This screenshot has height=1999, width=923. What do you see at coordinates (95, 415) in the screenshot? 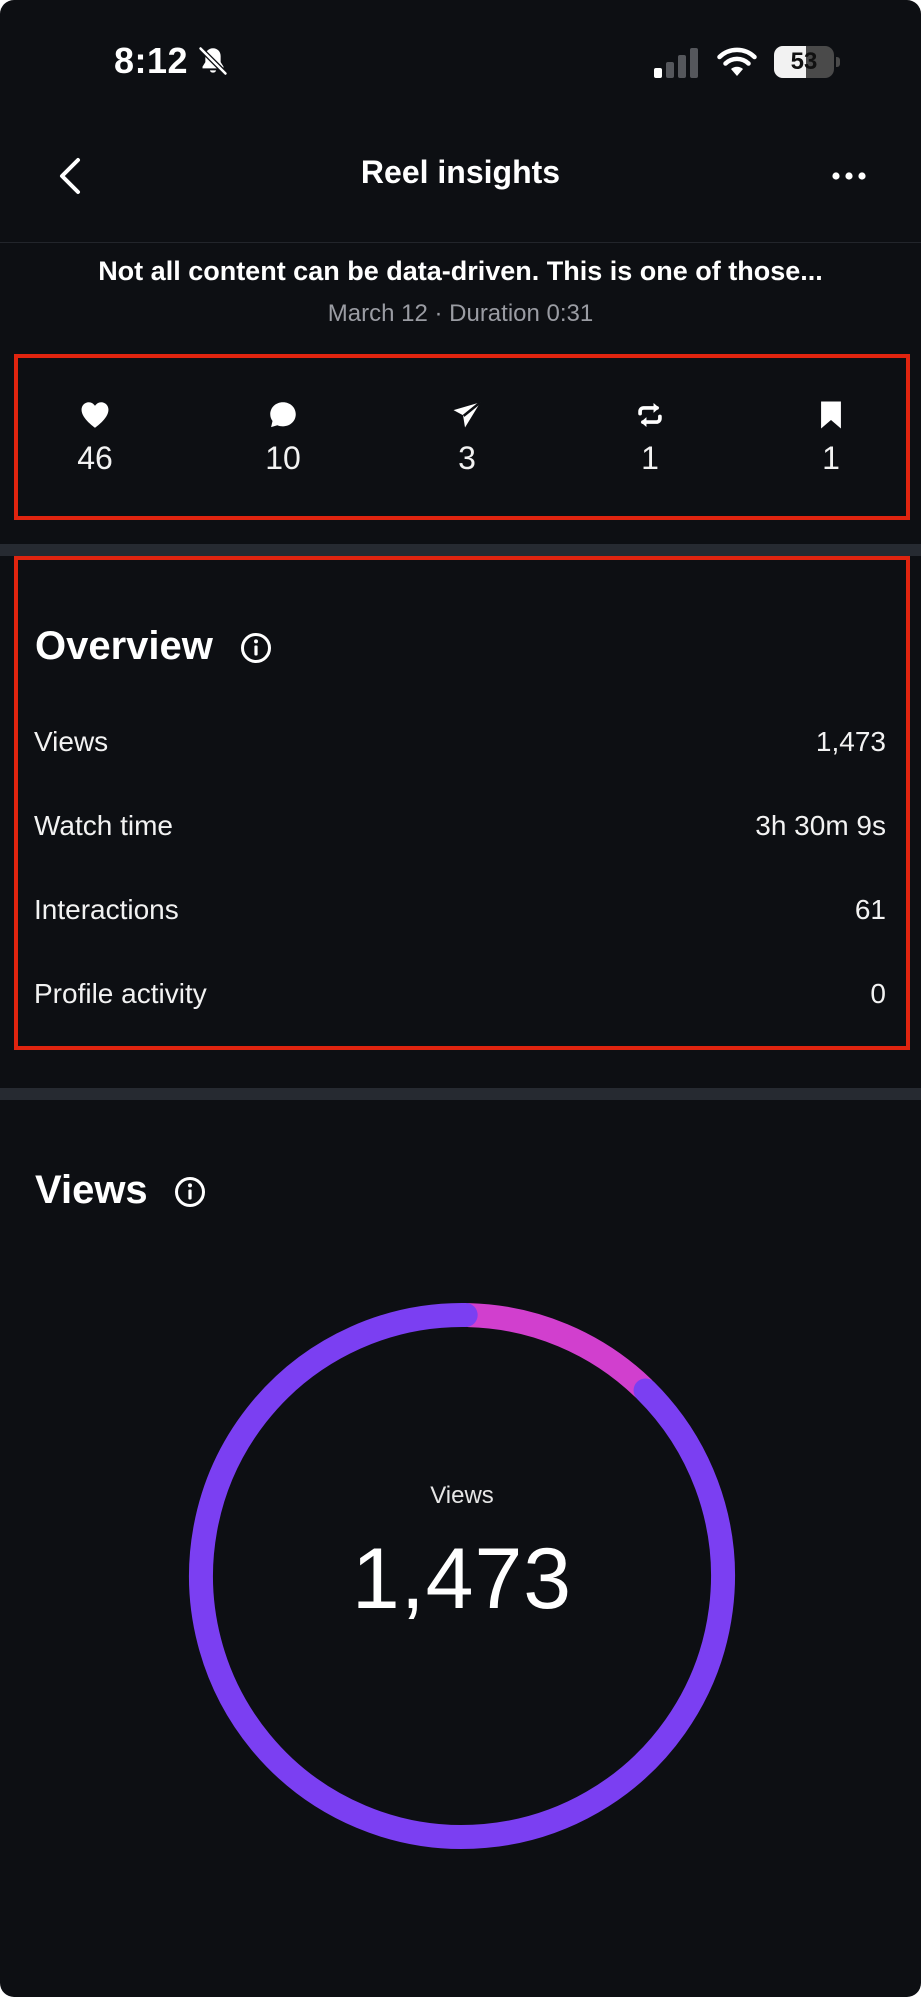
I see `heart-icon` at bounding box center [95, 415].